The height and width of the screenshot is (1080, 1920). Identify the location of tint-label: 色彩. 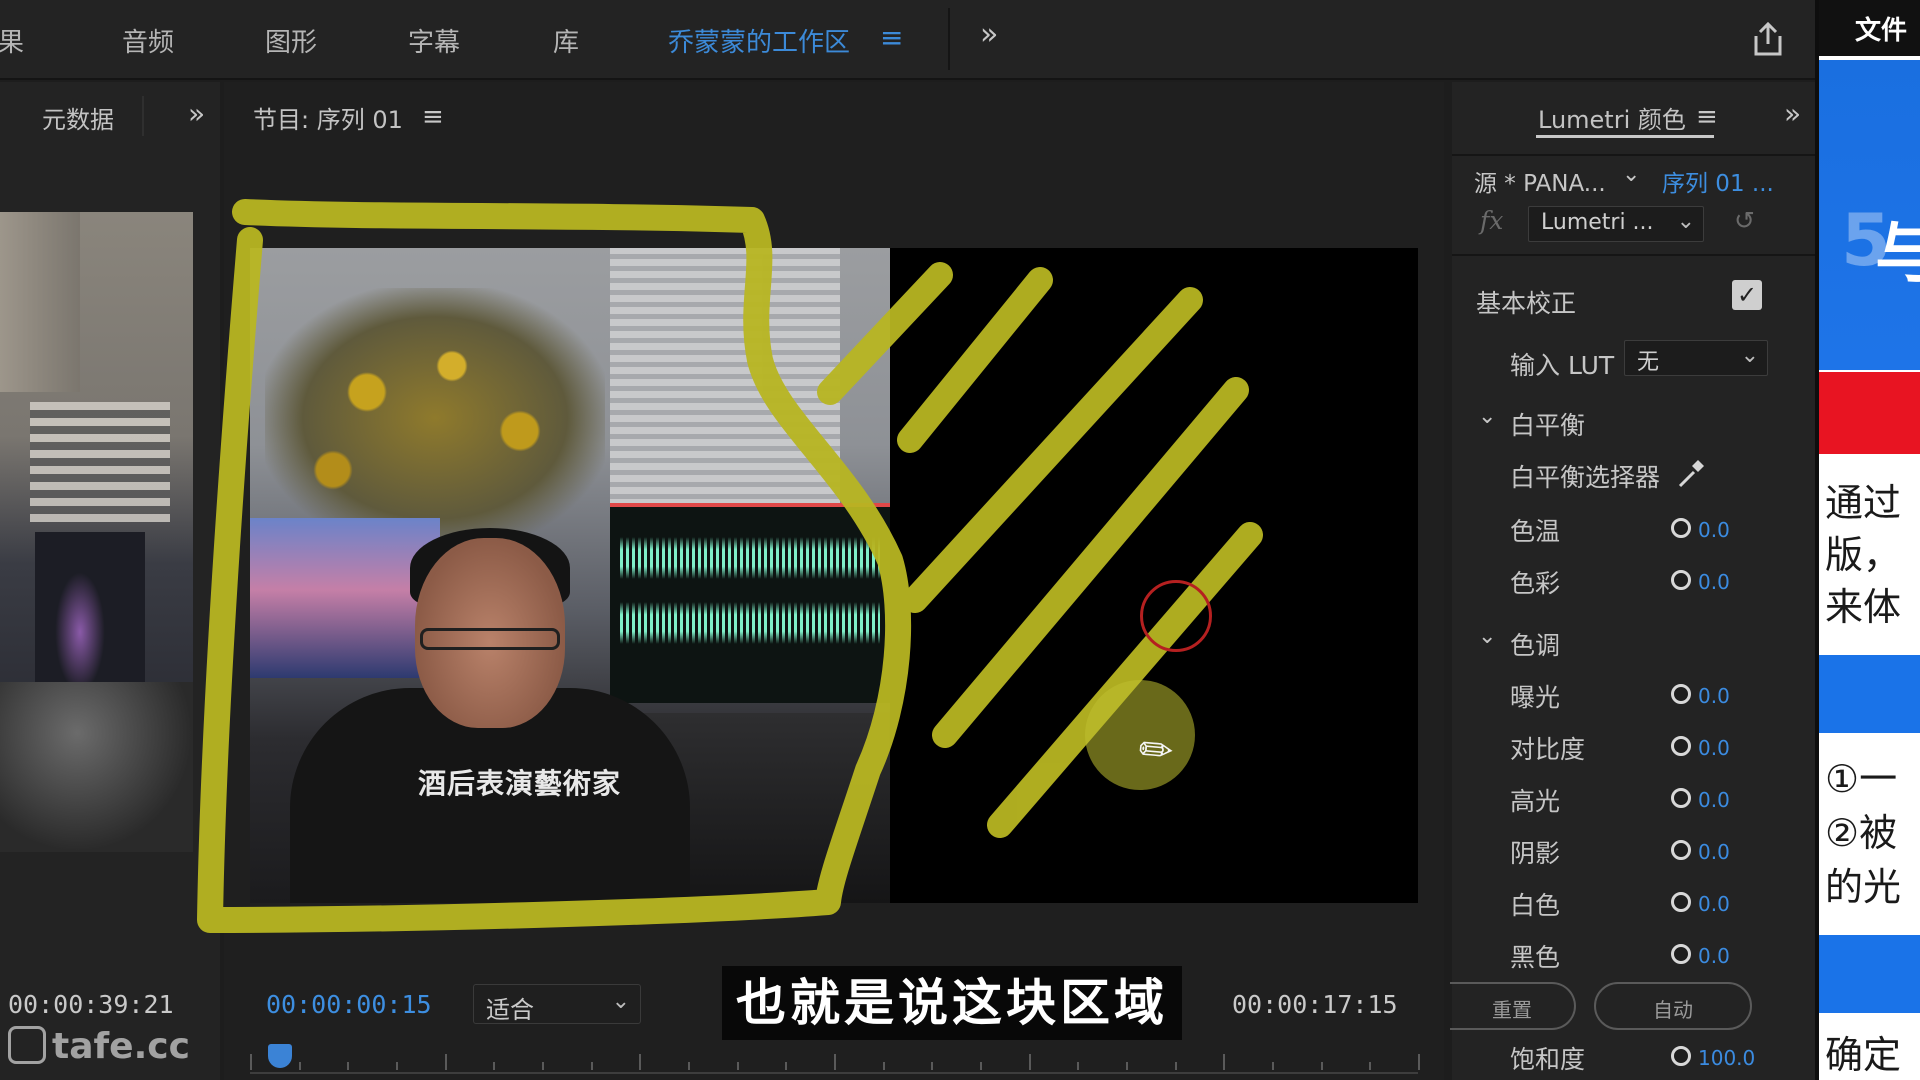
(1535, 583).